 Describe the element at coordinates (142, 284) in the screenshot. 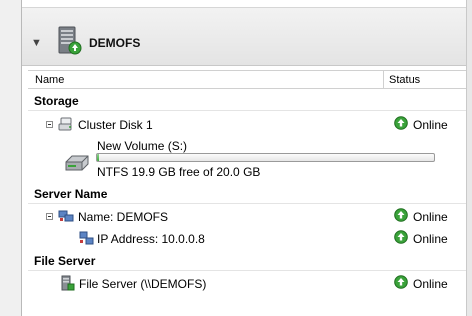

I see `file-server-label: File Server (\\DEMOFS)` at that location.